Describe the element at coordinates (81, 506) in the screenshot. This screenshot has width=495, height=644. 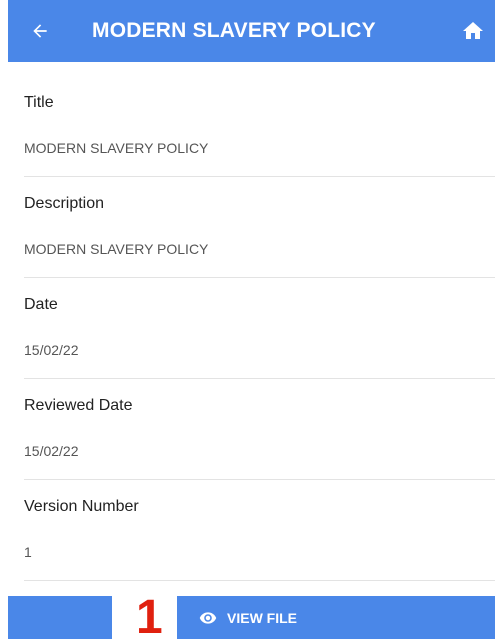
I see `field-label: Version Number` at that location.